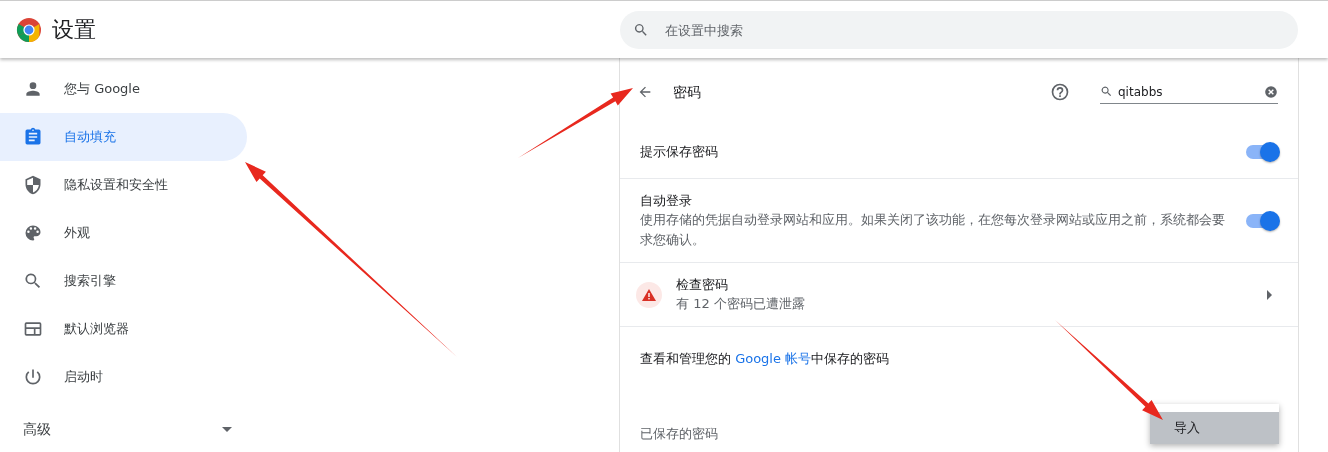  What do you see at coordinates (666, 200) in the screenshot?
I see `setting-title: 自动登录` at bounding box center [666, 200].